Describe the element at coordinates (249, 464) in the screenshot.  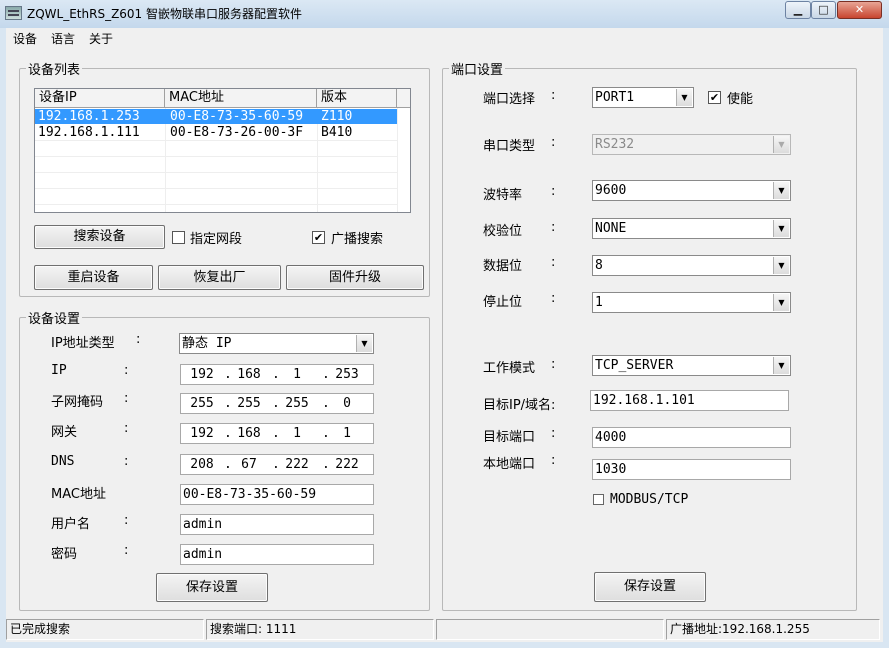
I see `dns-octet: 67` at that location.